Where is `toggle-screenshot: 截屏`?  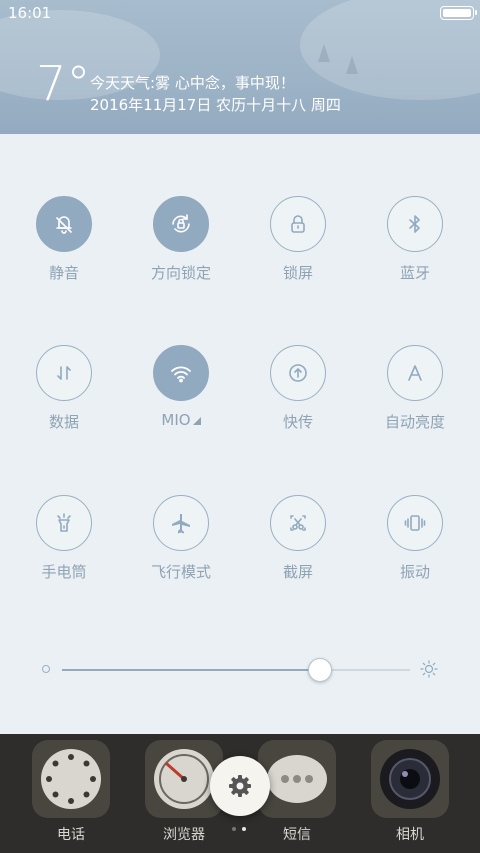 toggle-screenshot: 截屏 is located at coordinates (298, 538).